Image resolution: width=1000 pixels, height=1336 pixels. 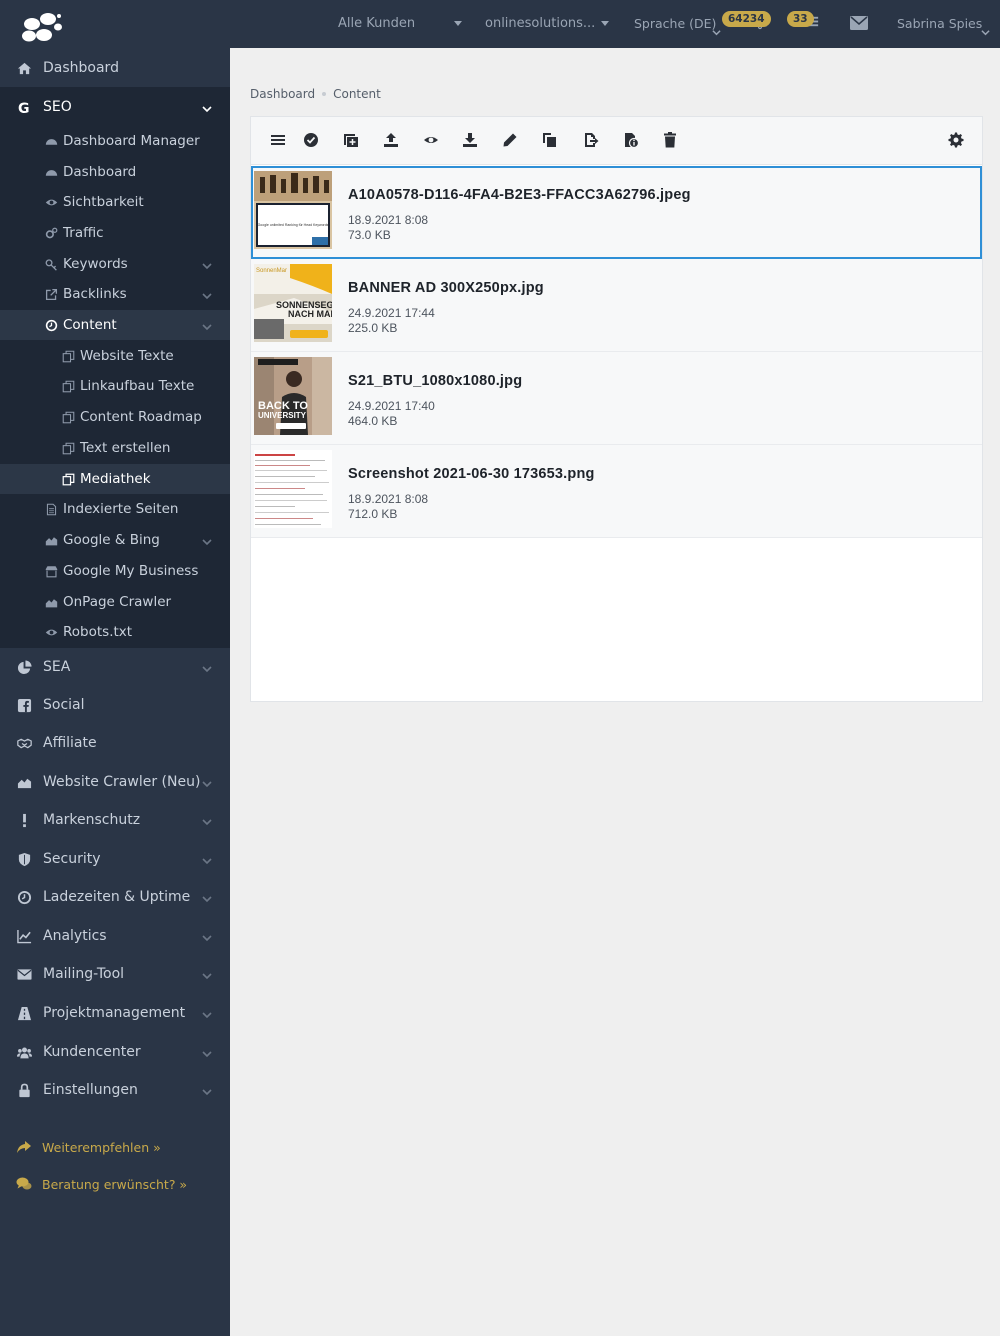 What do you see at coordinates (115, 172) in the screenshot?
I see `sidebar-item-seo-dashboard: Dashboard` at bounding box center [115, 172].